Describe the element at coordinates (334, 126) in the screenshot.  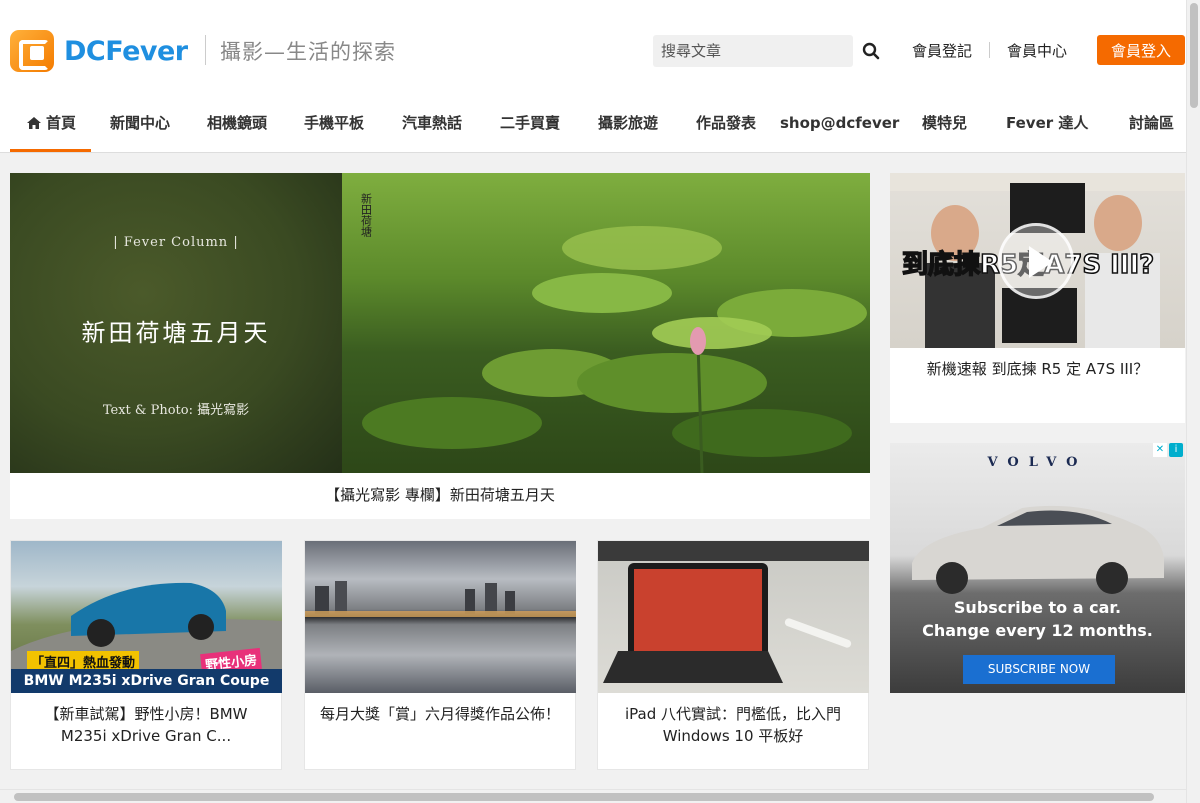
I see `nav-item-mobile-tablet: 手機平板` at that location.